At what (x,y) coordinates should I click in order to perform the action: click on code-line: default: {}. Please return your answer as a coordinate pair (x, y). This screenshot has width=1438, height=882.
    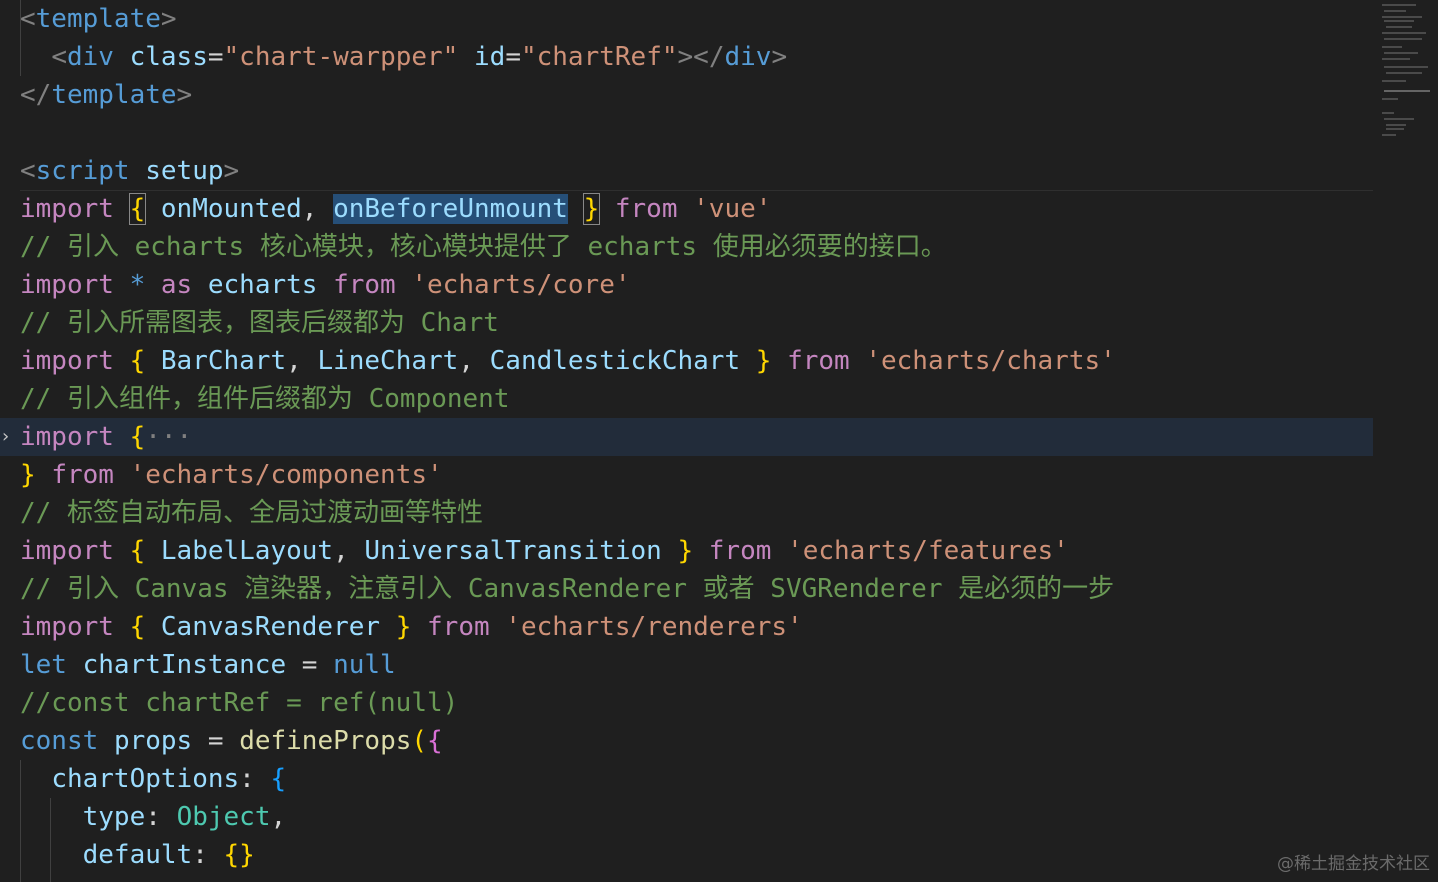
    Looking at the image, I should click on (137, 855).